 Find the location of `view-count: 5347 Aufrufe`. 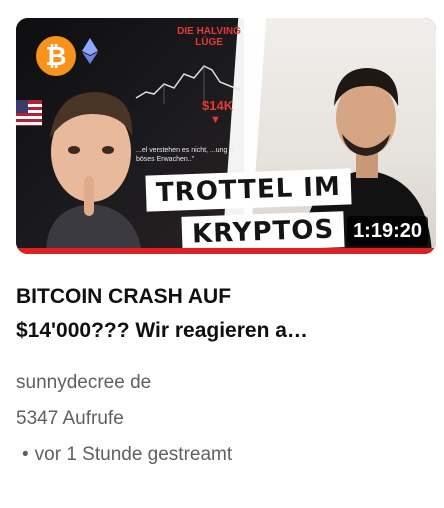

view-count: 5347 Aufrufe is located at coordinates (70, 418).